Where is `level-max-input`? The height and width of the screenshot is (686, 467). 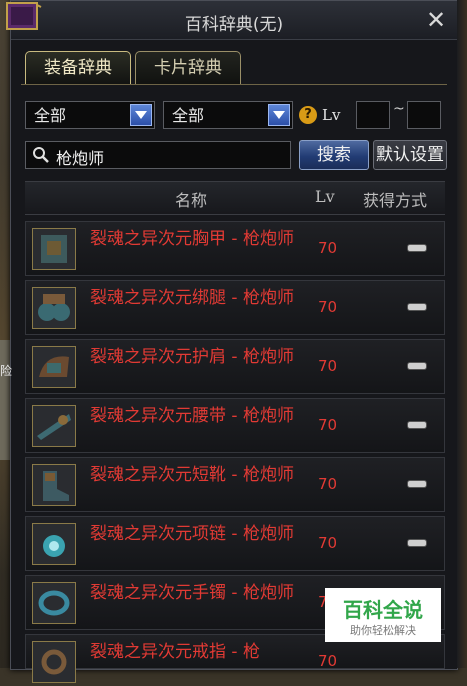 level-max-input is located at coordinates (424, 115).